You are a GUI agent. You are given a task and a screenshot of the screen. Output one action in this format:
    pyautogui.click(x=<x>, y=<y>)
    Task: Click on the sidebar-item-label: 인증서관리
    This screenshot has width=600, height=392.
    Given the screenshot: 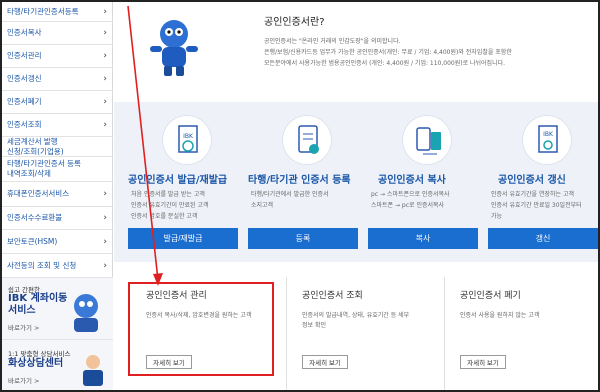 What is the action you would take?
    pyautogui.click(x=24, y=55)
    